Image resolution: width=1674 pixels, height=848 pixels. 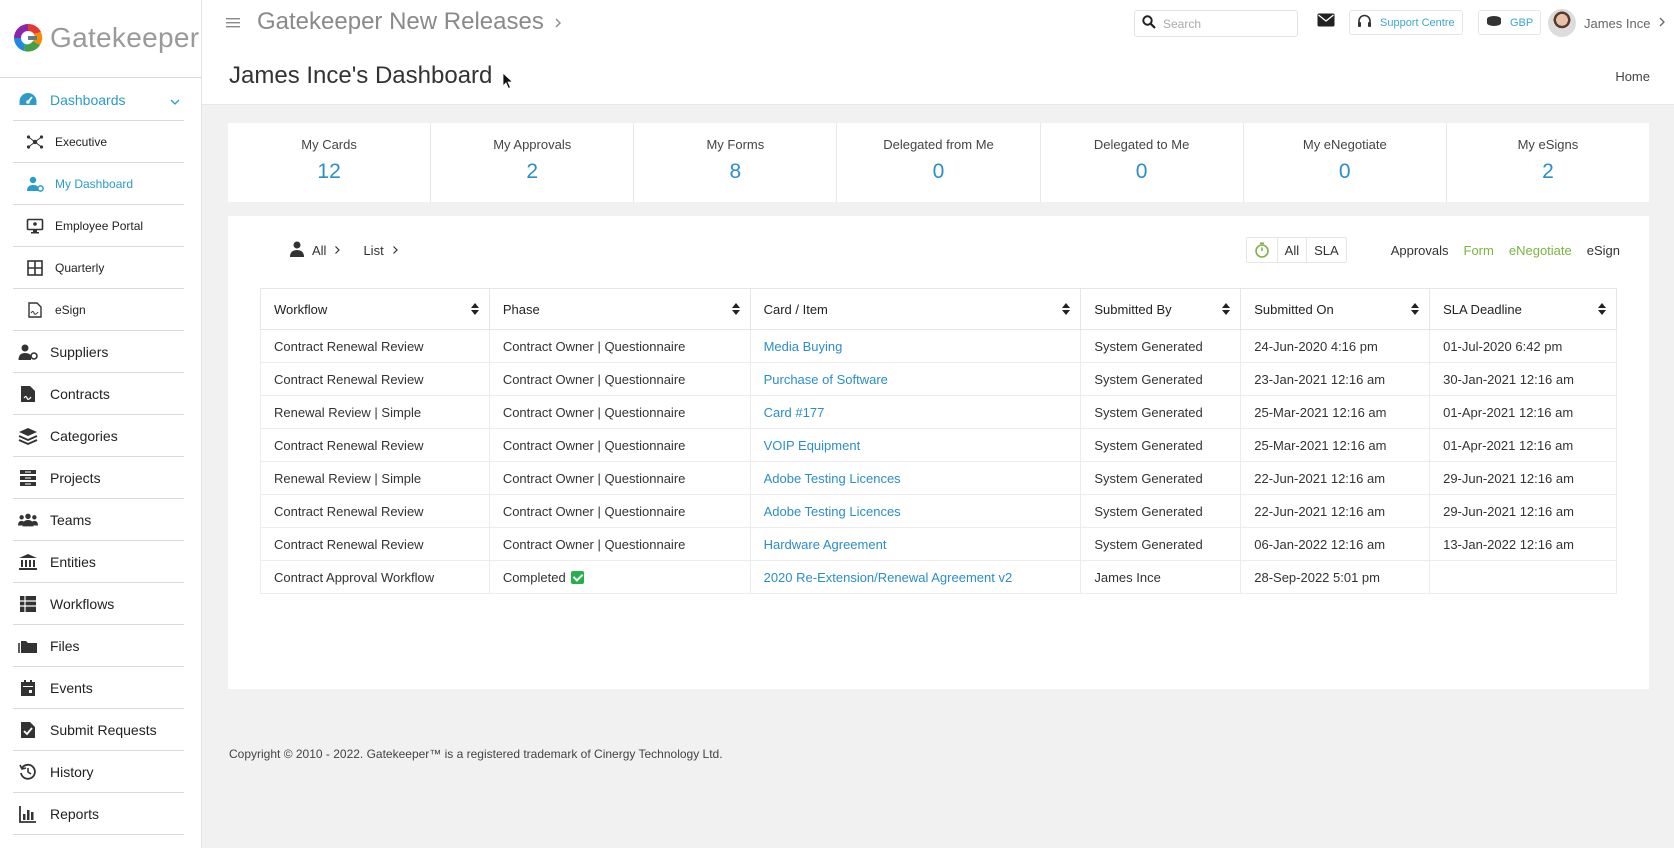 What do you see at coordinates (35, 310) in the screenshot?
I see `signature-icon` at bounding box center [35, 310].